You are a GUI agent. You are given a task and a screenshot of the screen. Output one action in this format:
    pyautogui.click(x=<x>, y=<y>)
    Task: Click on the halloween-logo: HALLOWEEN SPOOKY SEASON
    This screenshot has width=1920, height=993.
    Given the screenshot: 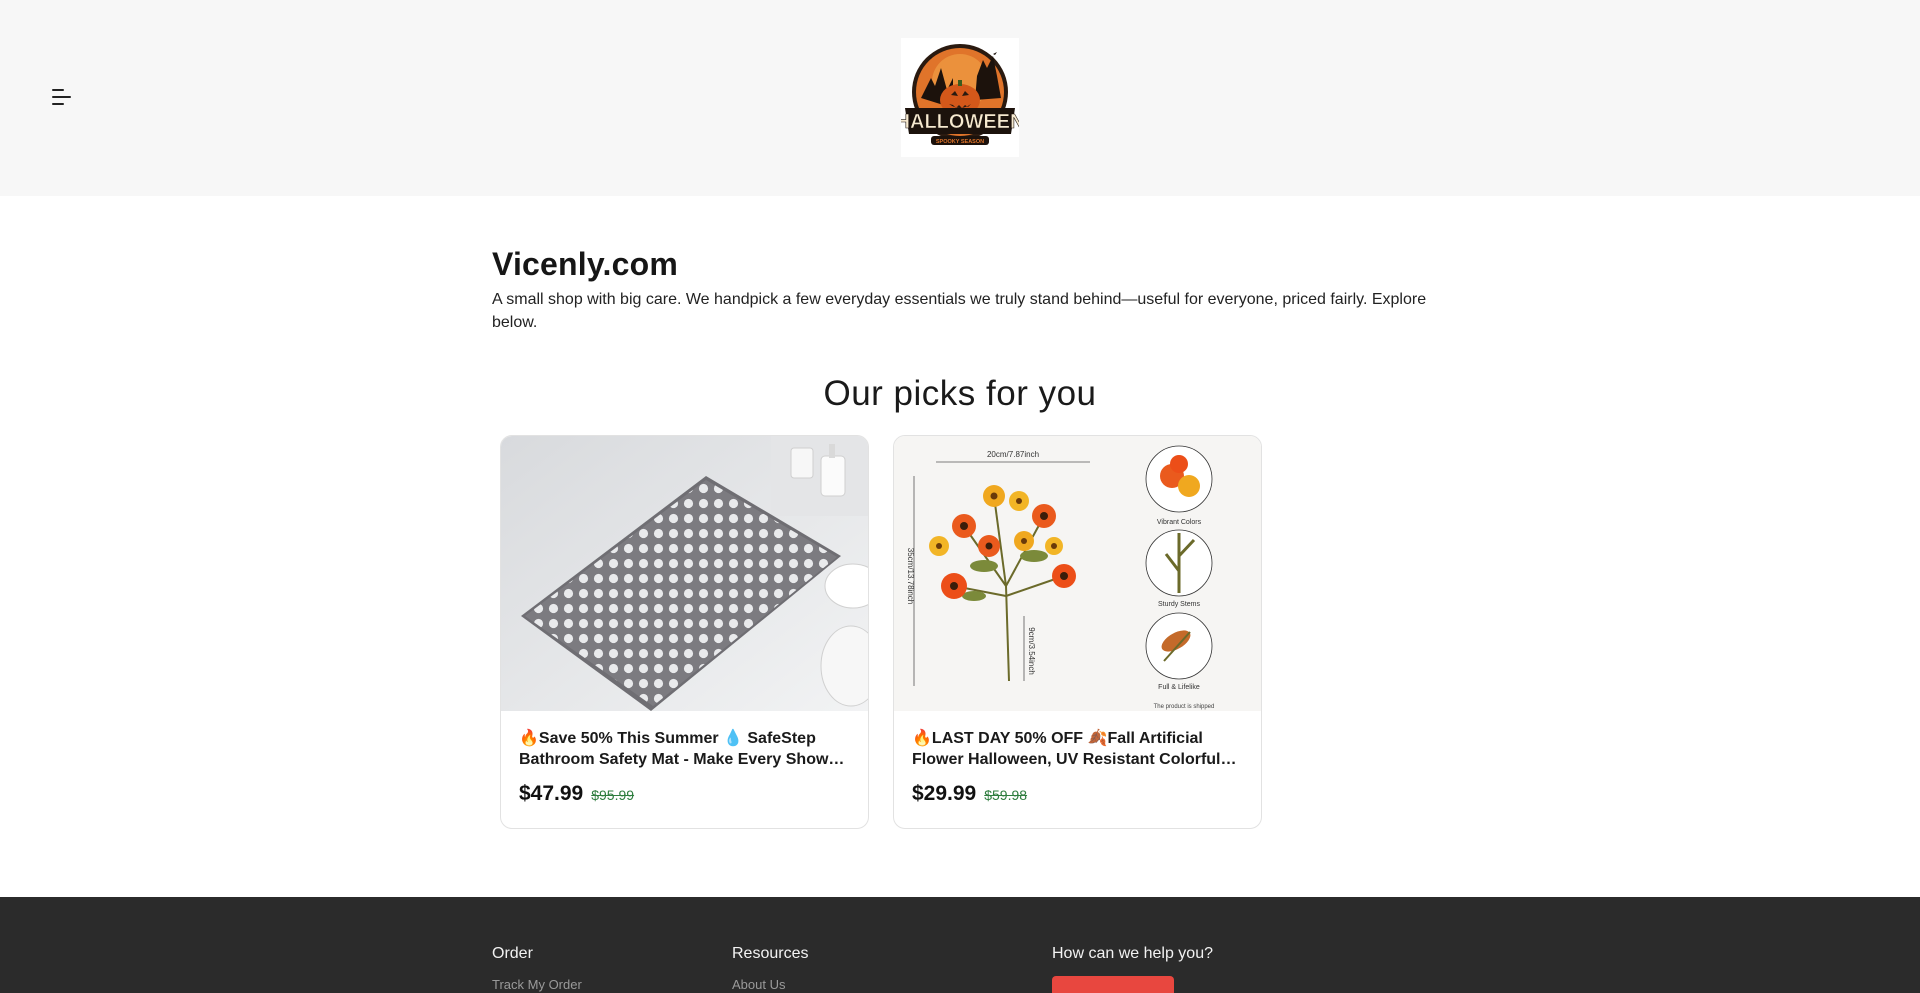 What is the action you would take?
    pyautogui.click(x=960, y=97)
    